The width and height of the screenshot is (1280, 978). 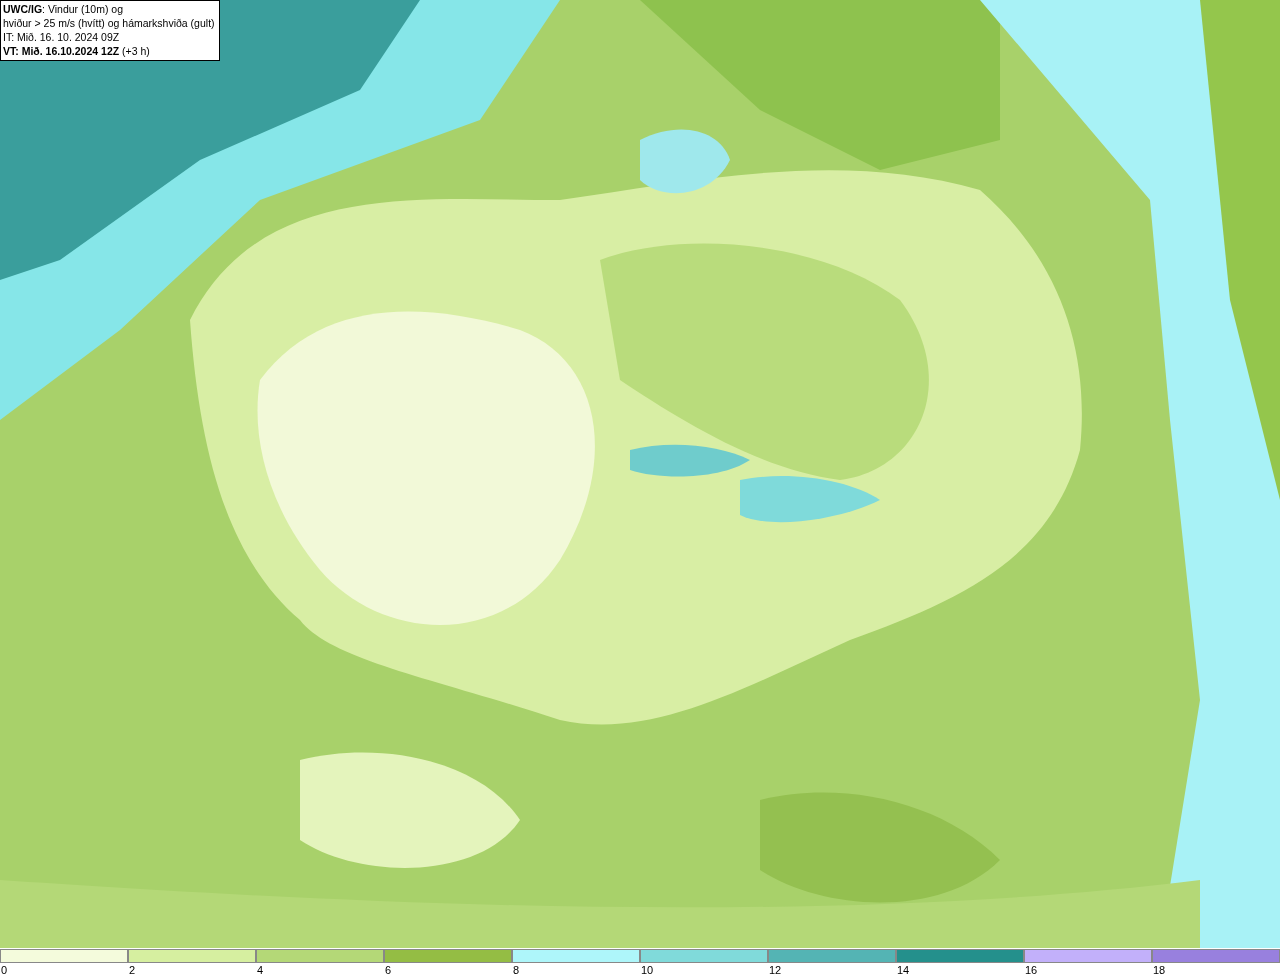 I want to click on legend-label: 10, so click(x=647, y=970).